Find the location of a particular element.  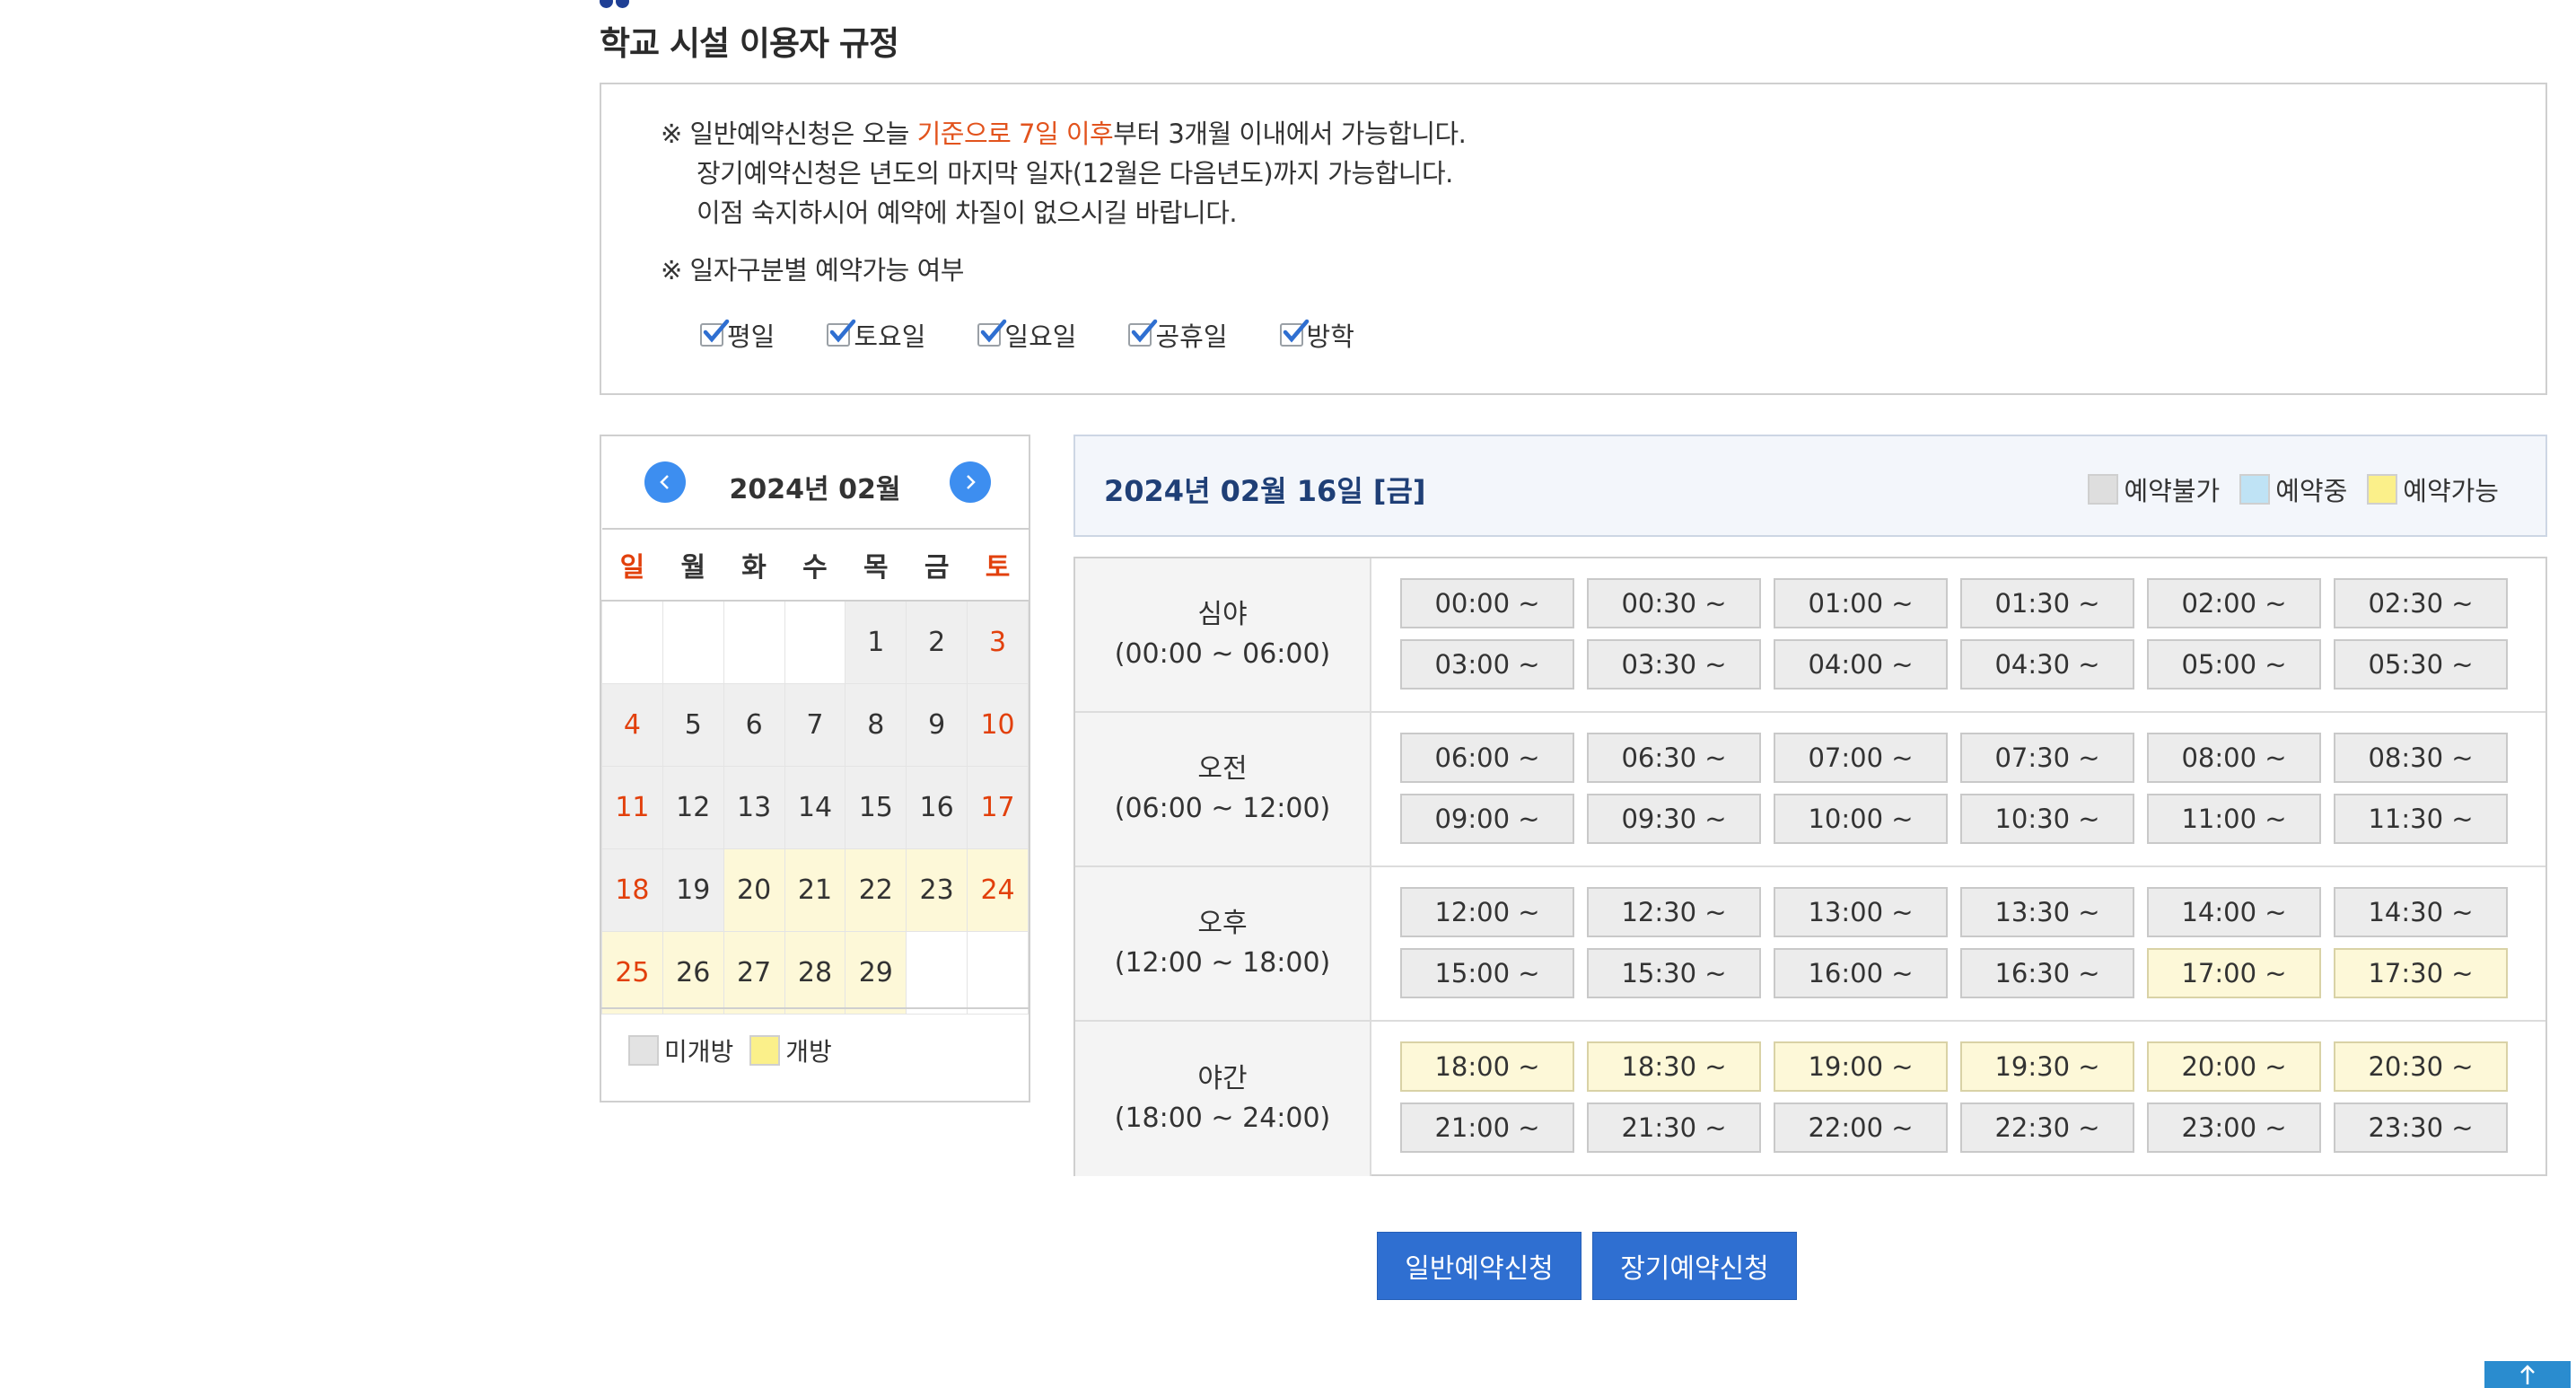

time-slot-button: 09:00 ~ is located at coordinates (1487, 819).